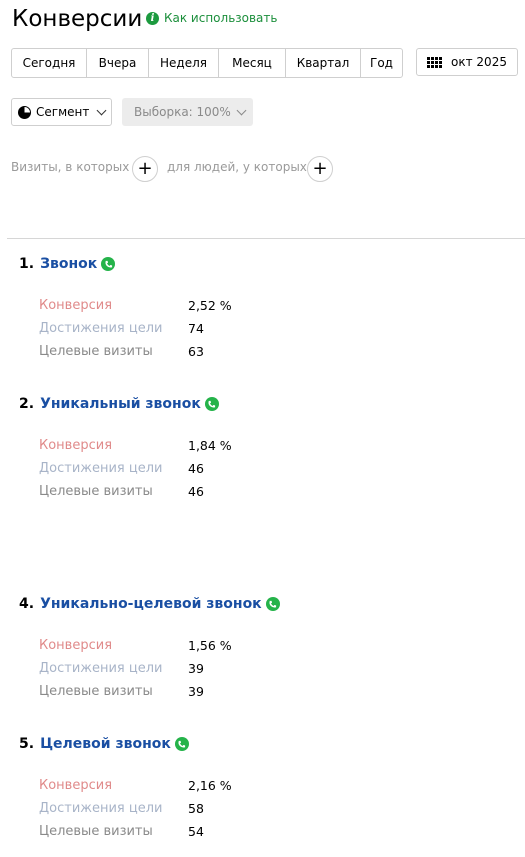  I want to click on page-title: Конверсии, so click(77, 19).